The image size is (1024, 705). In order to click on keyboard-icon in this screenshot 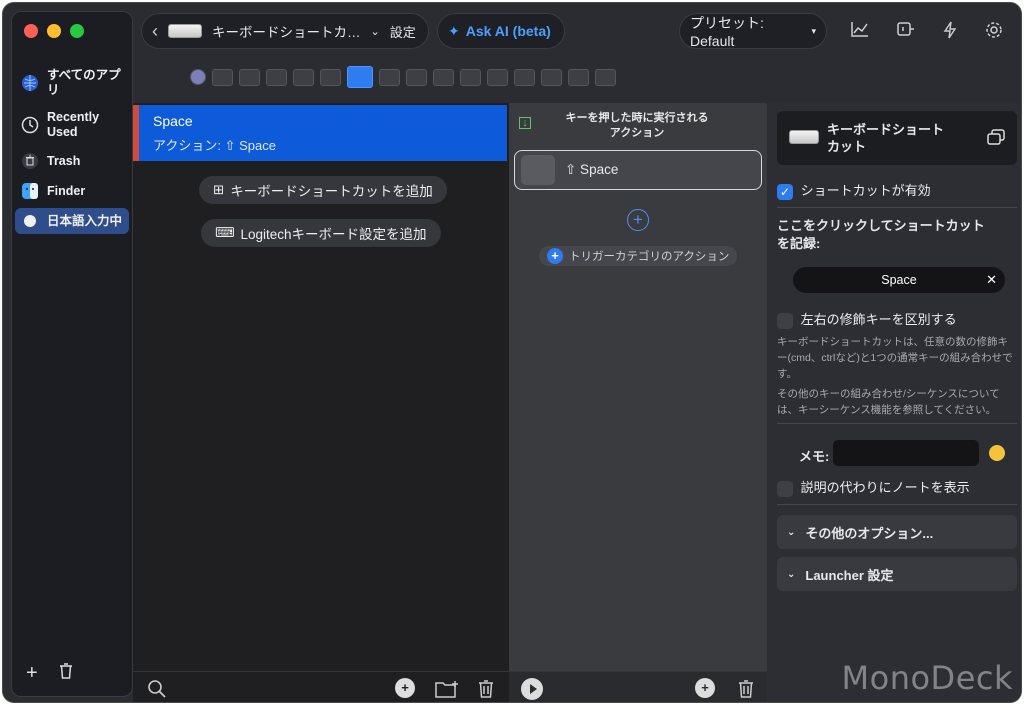, I will do `click(804, 137)`.